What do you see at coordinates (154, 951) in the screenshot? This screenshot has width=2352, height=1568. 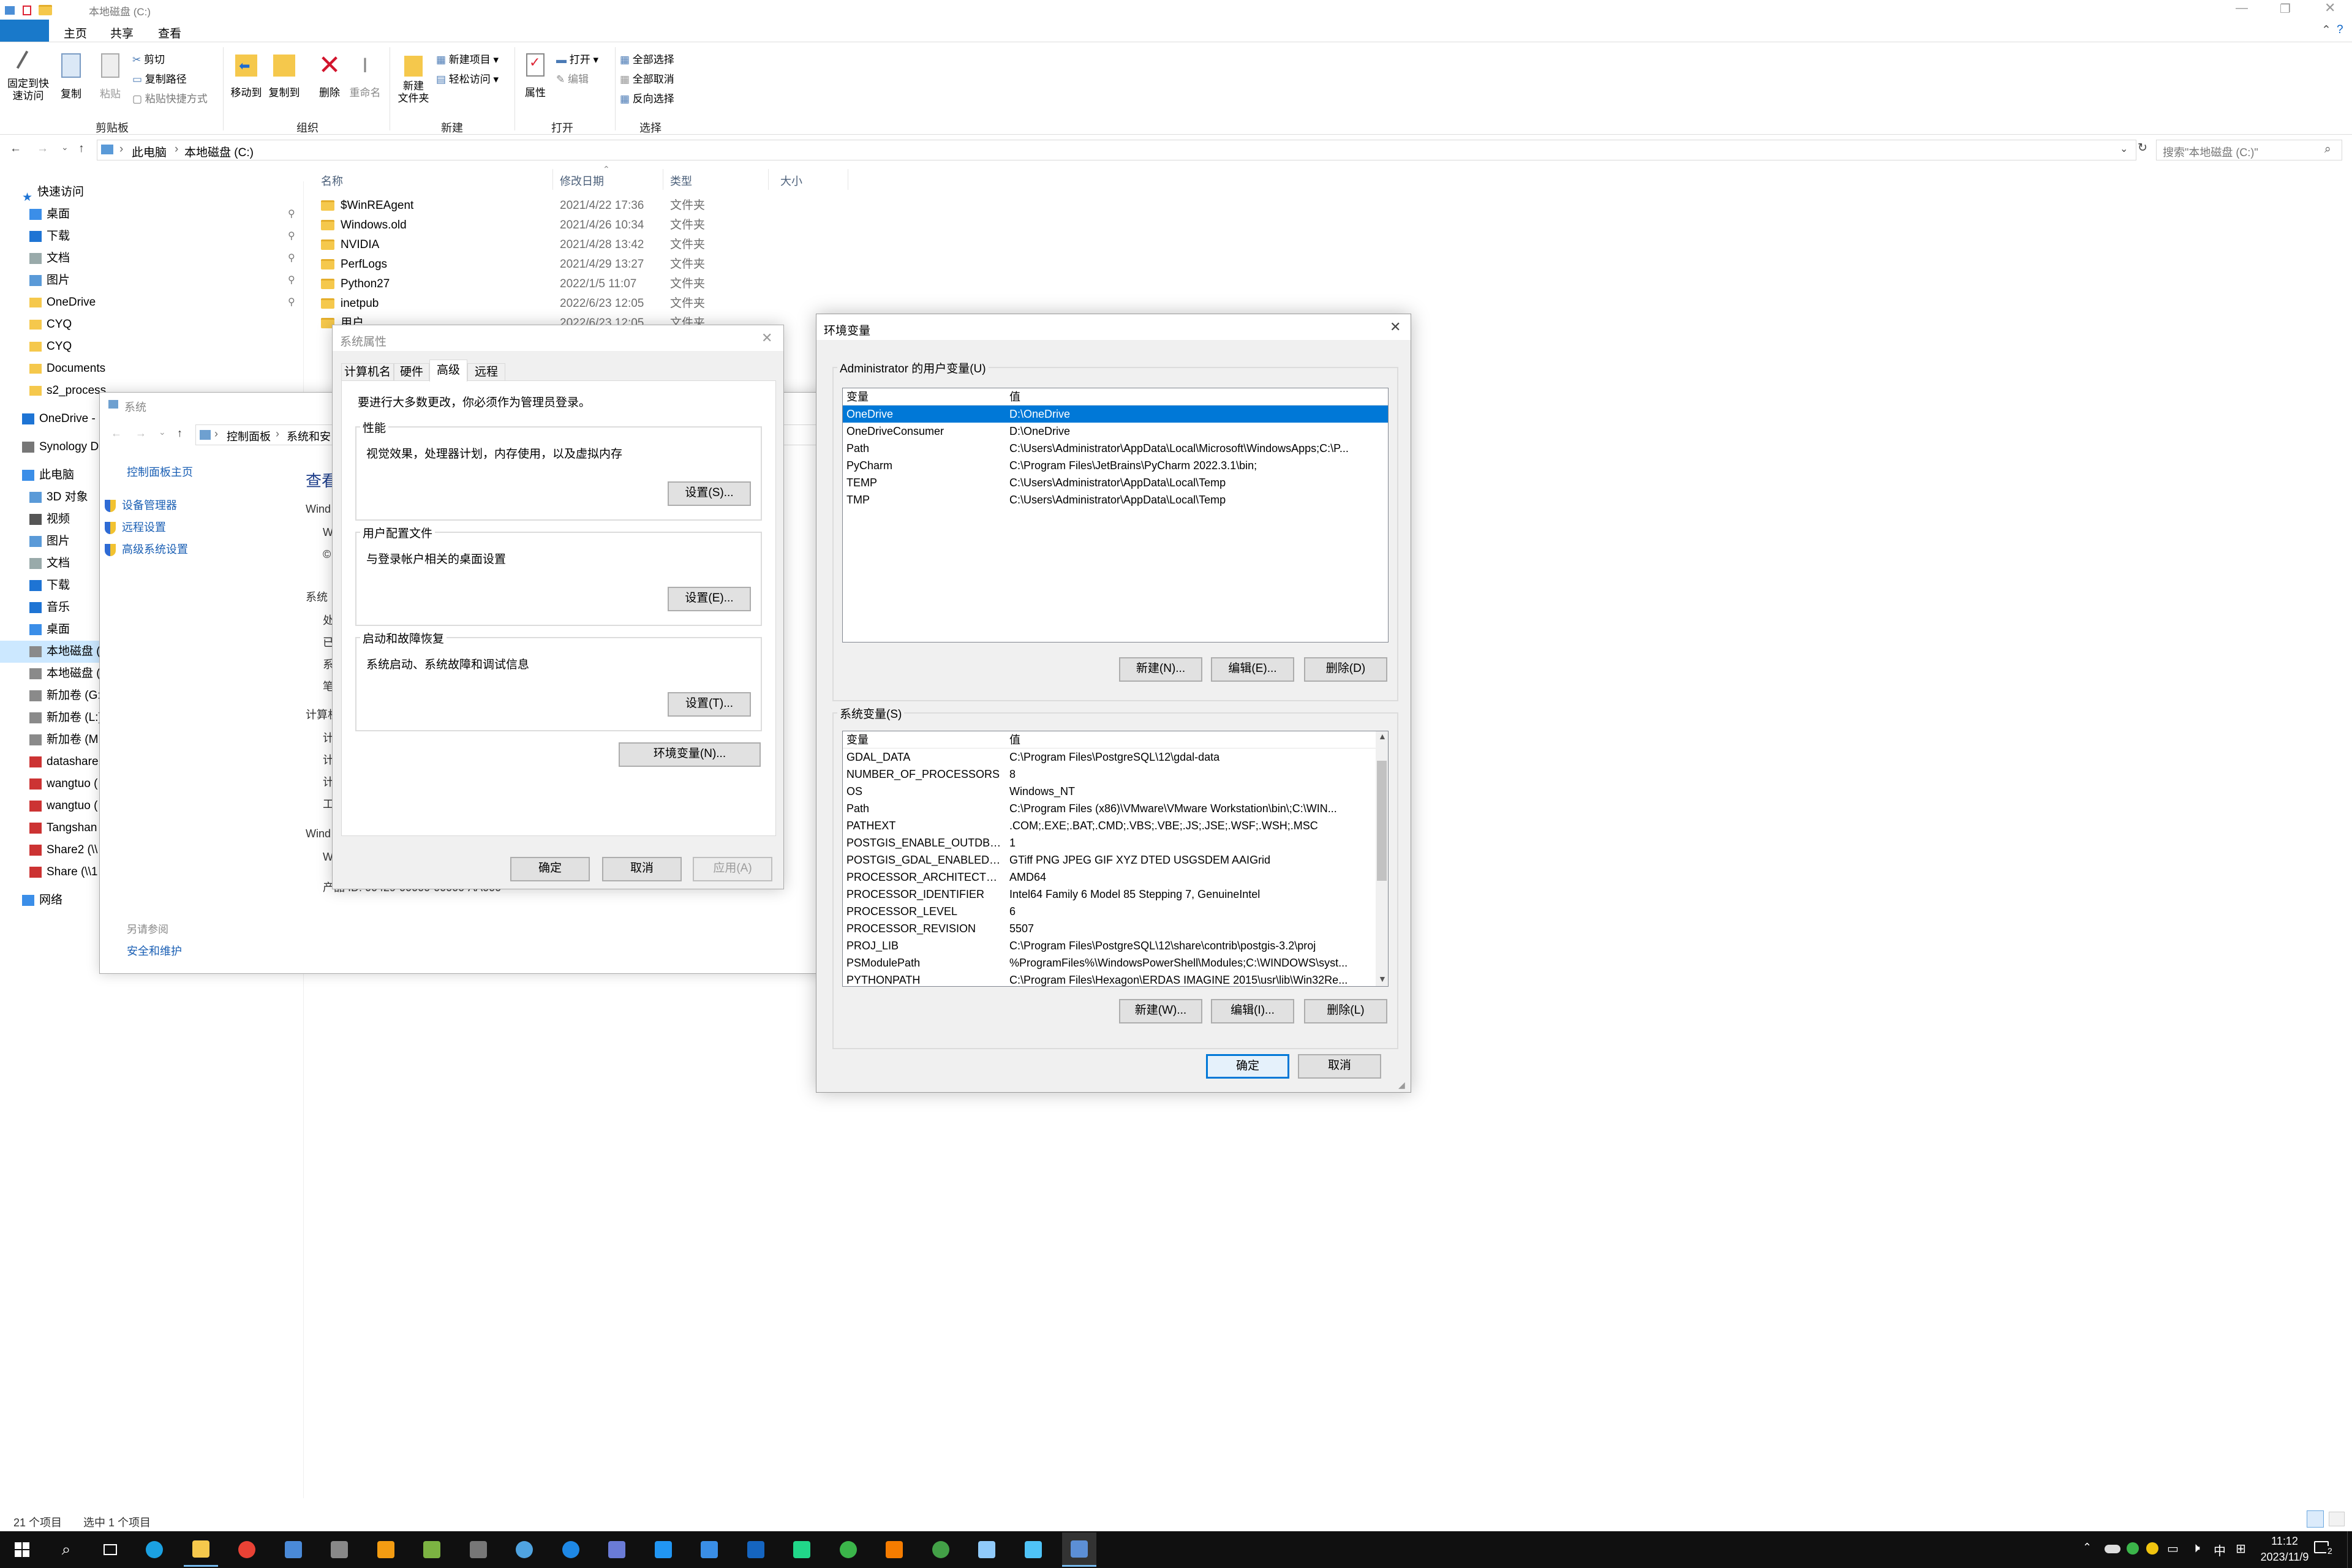 I see `link-security-maintenance: 安全和维护` at bounding box center [154, 951].